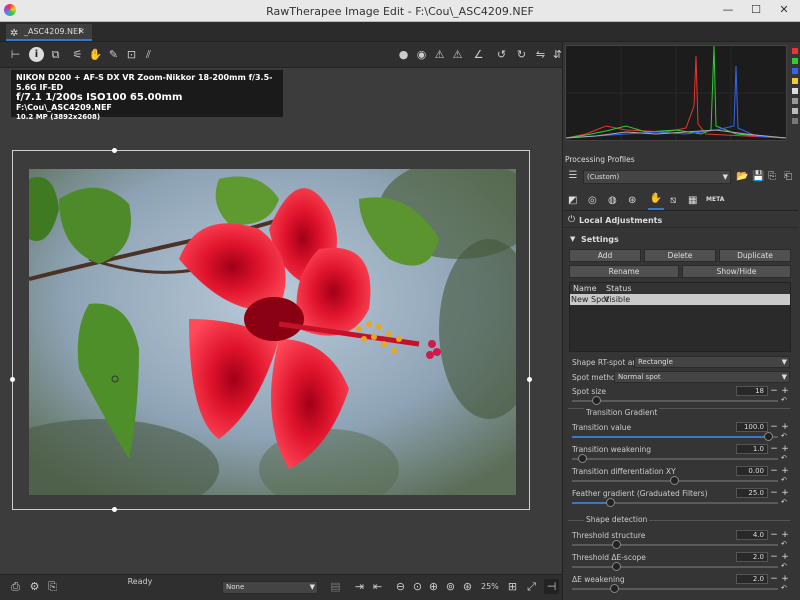  I want to click on tab-advanced-icon: ⊛, so click(632, 200).